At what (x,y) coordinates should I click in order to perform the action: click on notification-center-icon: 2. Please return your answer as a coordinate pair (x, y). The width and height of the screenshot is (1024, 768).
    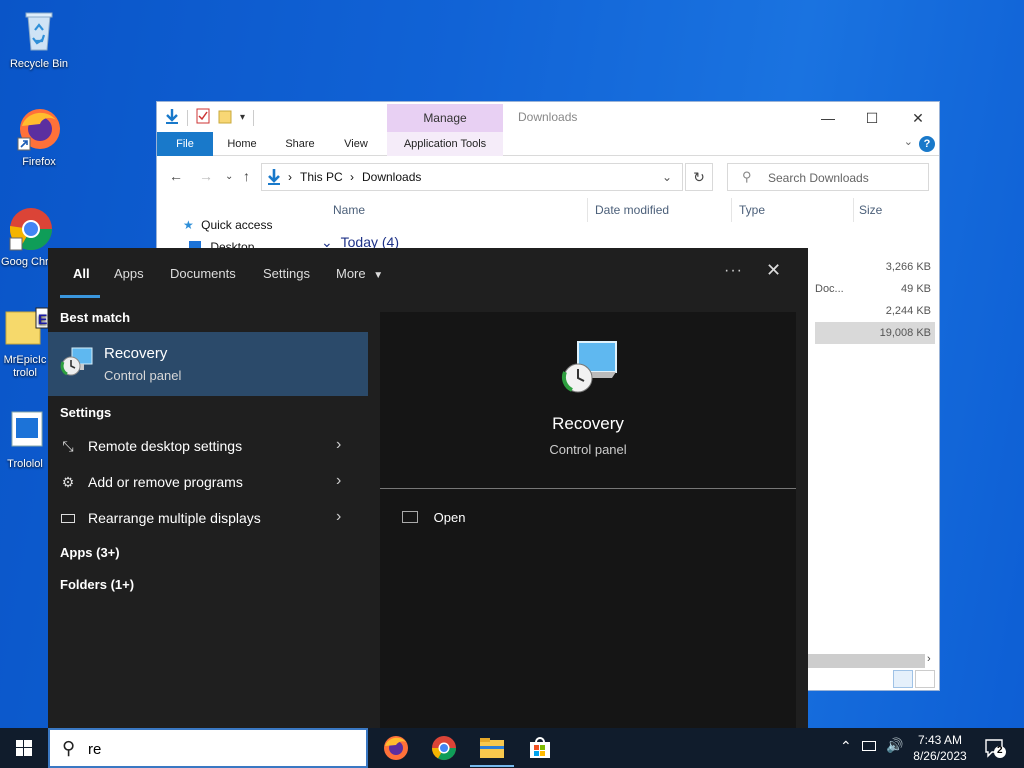
    Looking at the image, I should click on (995, 748).